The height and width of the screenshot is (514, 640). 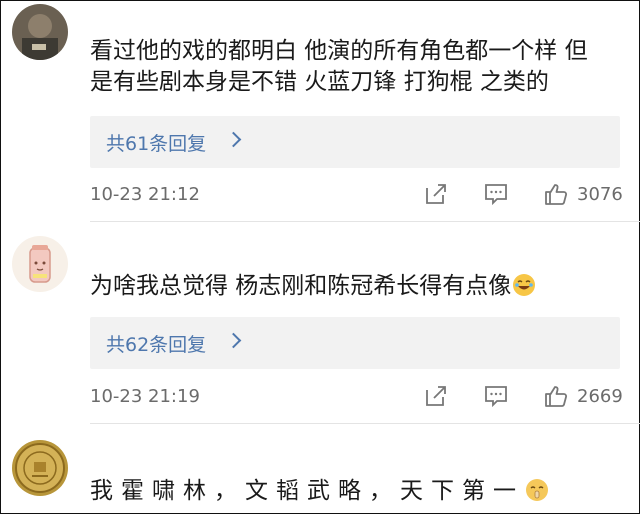 What do you see at coordinates (307, 491) in the screenshot?
I see `comment-text-line: 我霍啸林，文韬武略，天下第一` at bounding box center [307, 491].